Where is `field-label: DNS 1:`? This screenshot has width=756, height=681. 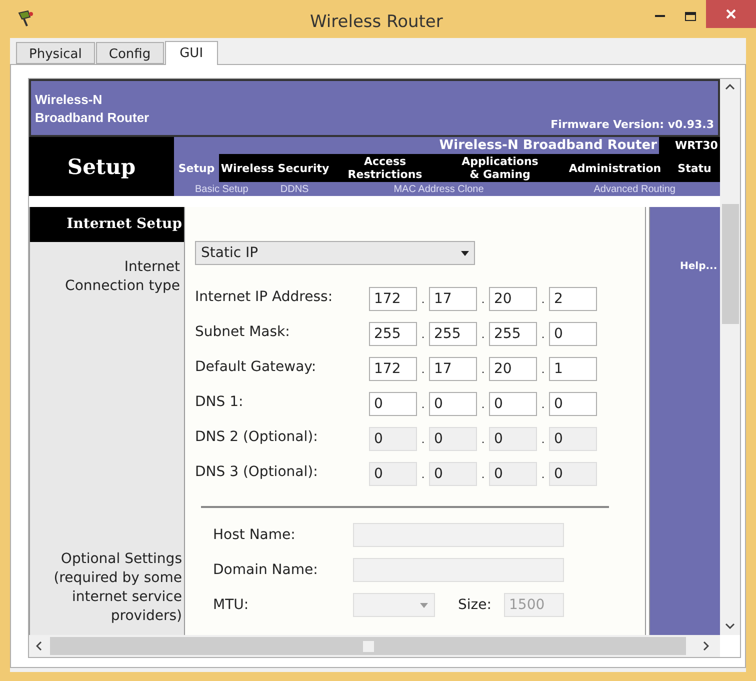 field-label: DNS 1: is located at coordinates (219, 402).